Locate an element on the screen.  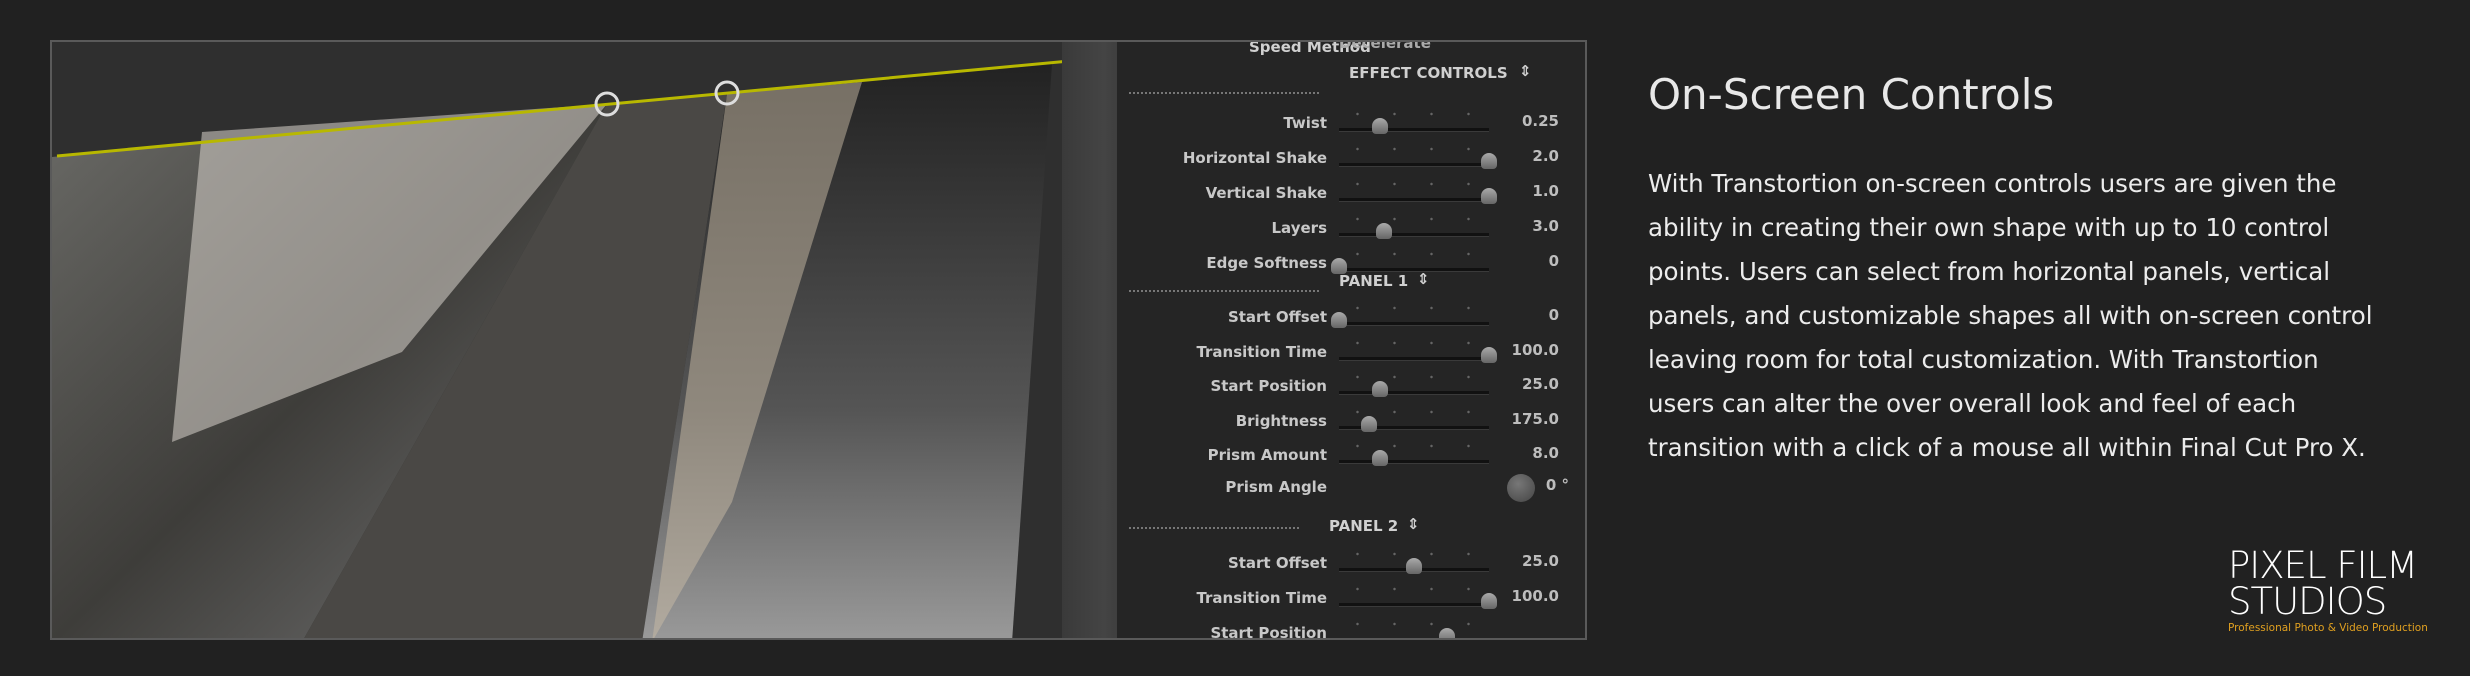
effect-controls-header: EFFECT CONTROLS is located at coordinates (1428, 73).